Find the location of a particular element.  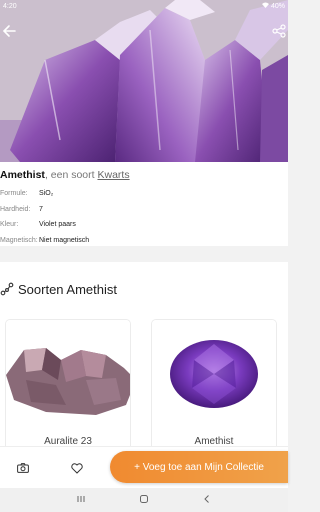

home-button is located at coordinates (144, 500).